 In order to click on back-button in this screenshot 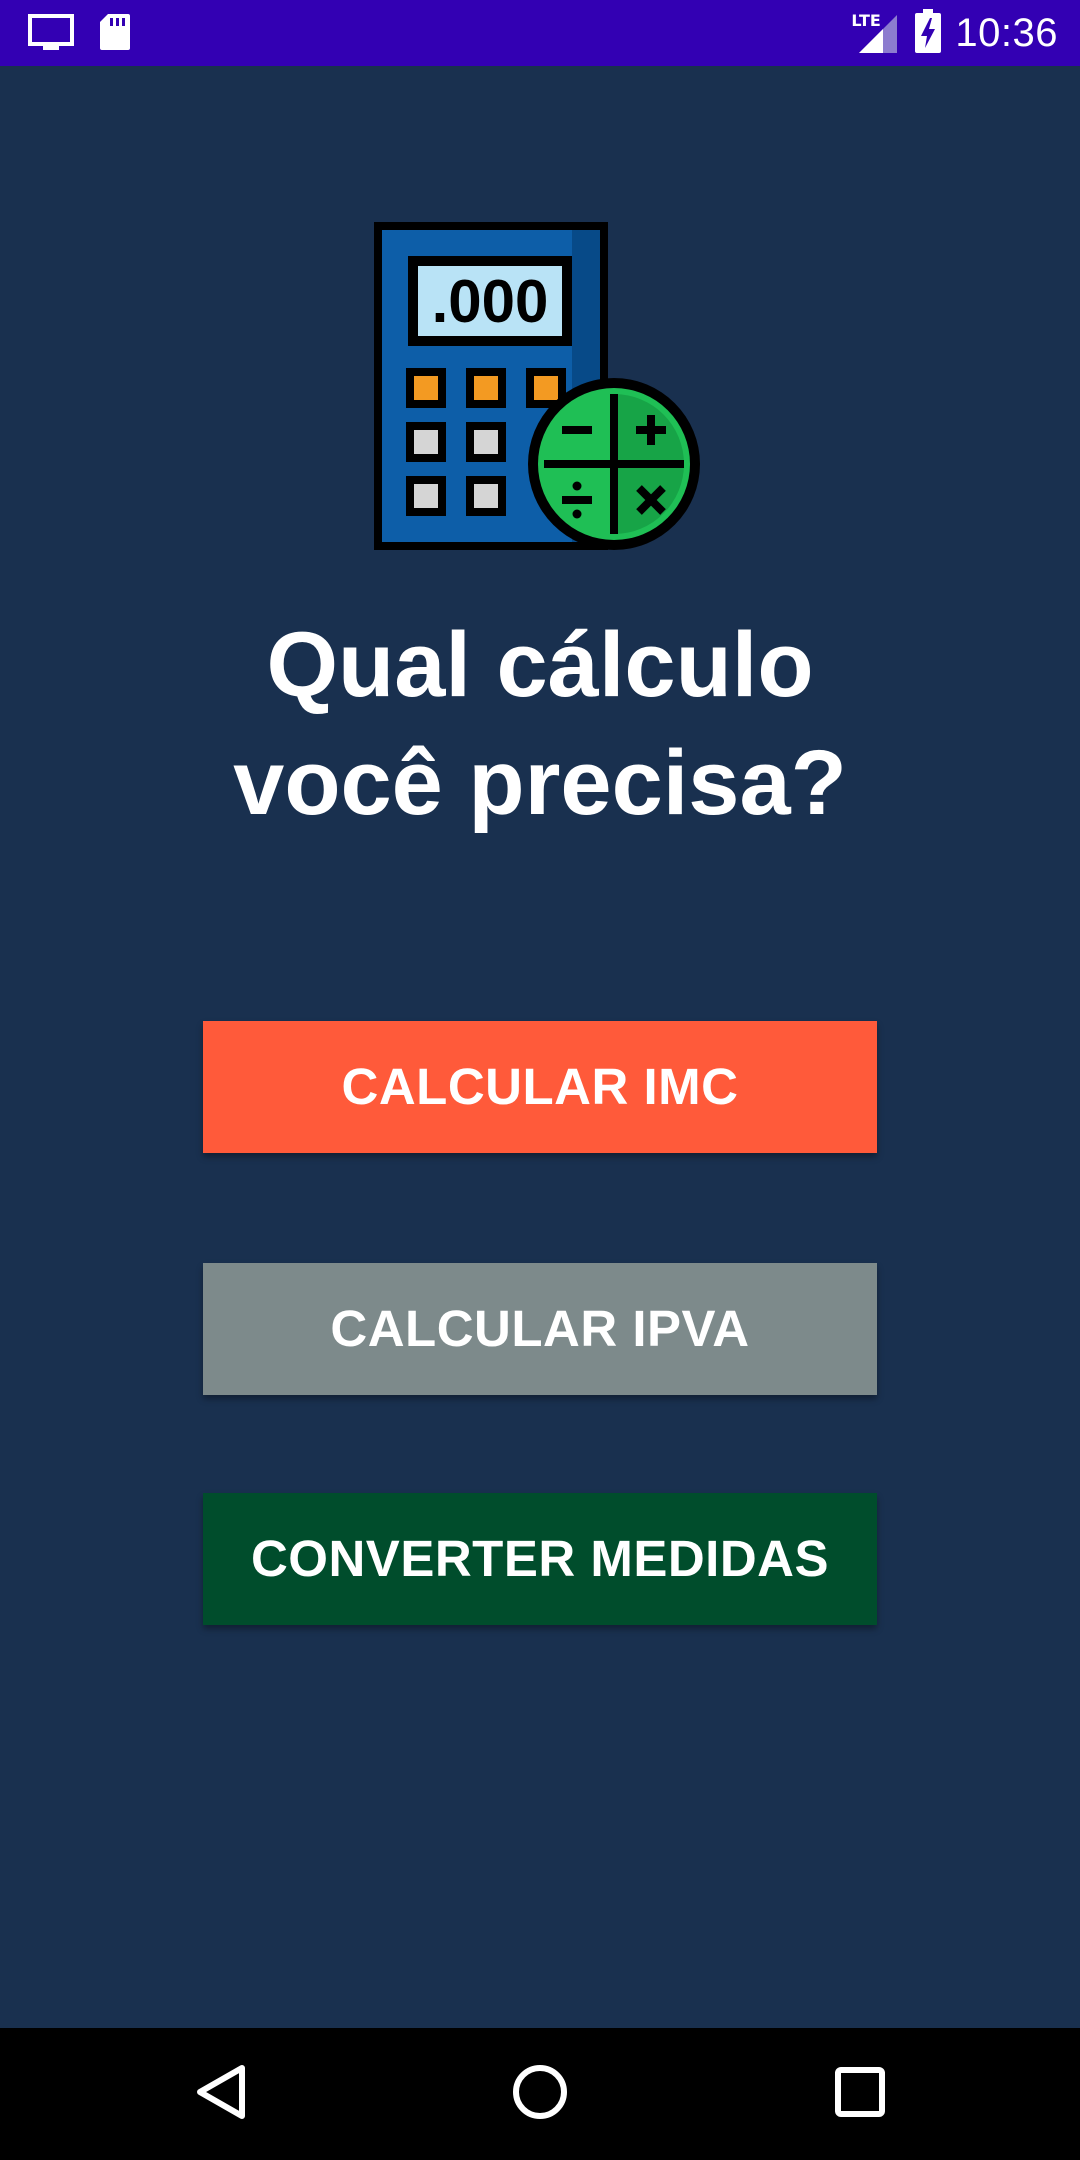, I will do `click(220, 2094)`.